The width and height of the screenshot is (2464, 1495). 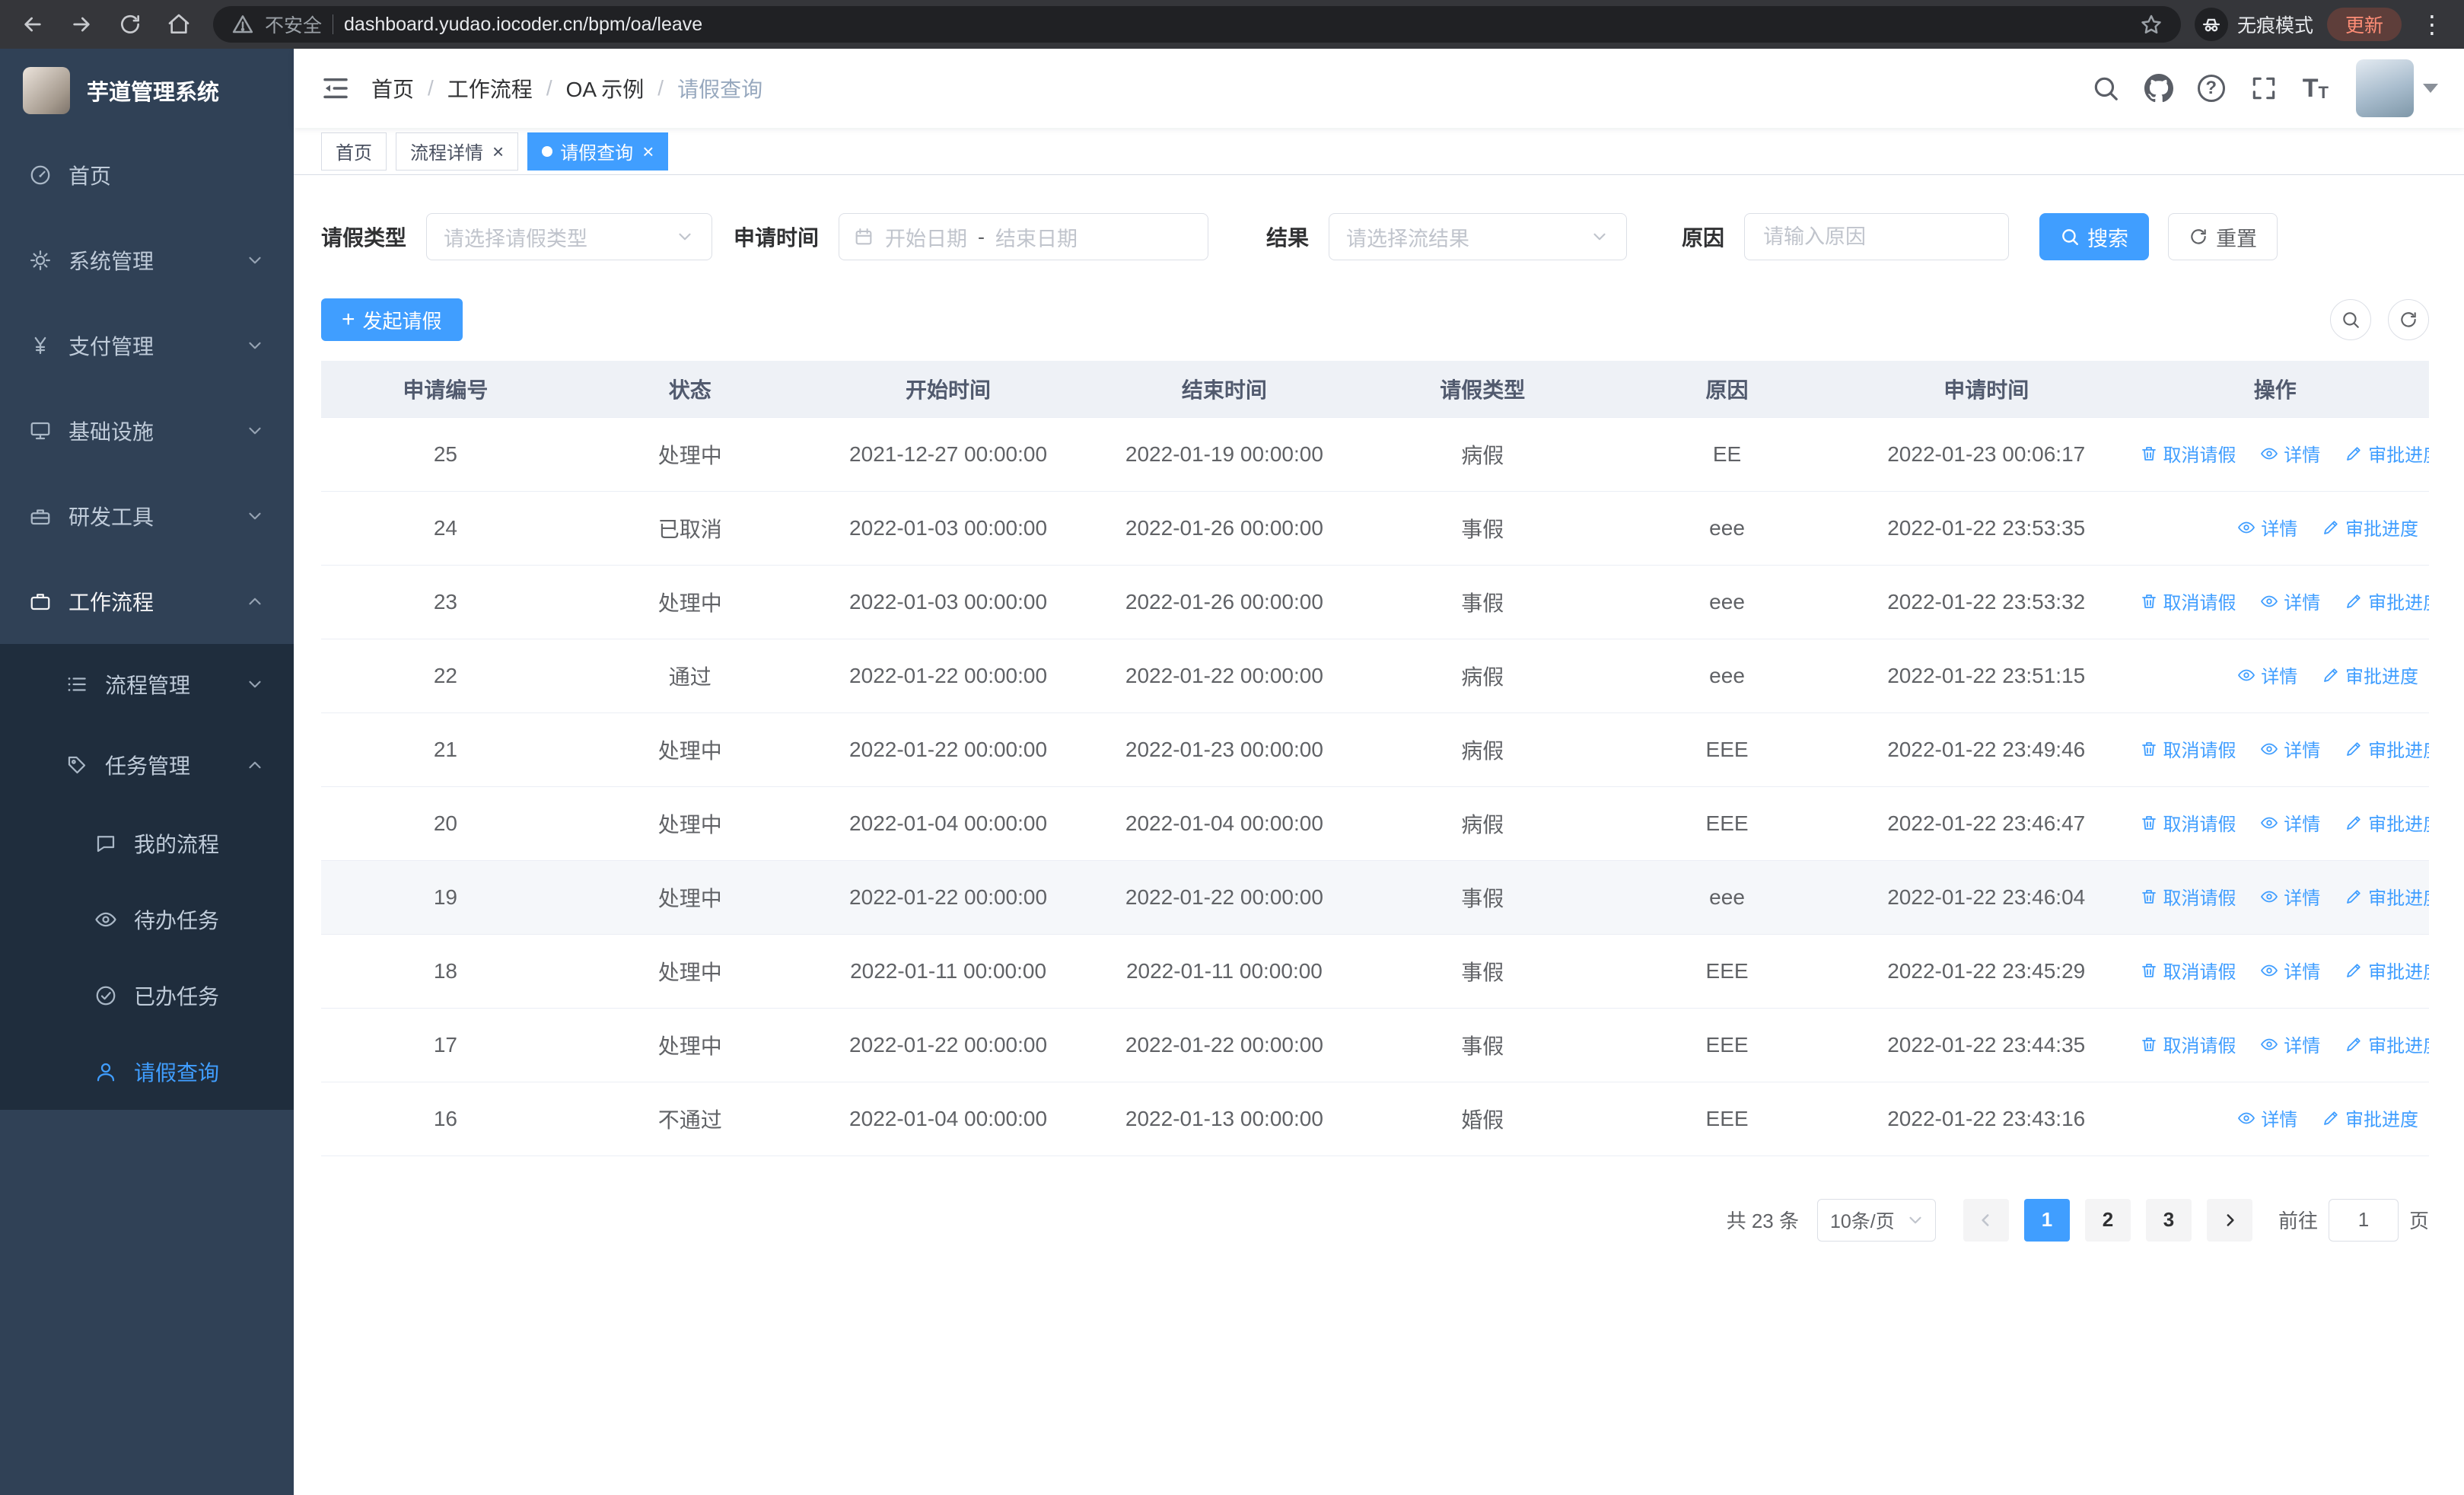 I want to click on eye-icon, so click(x=105, y=920).